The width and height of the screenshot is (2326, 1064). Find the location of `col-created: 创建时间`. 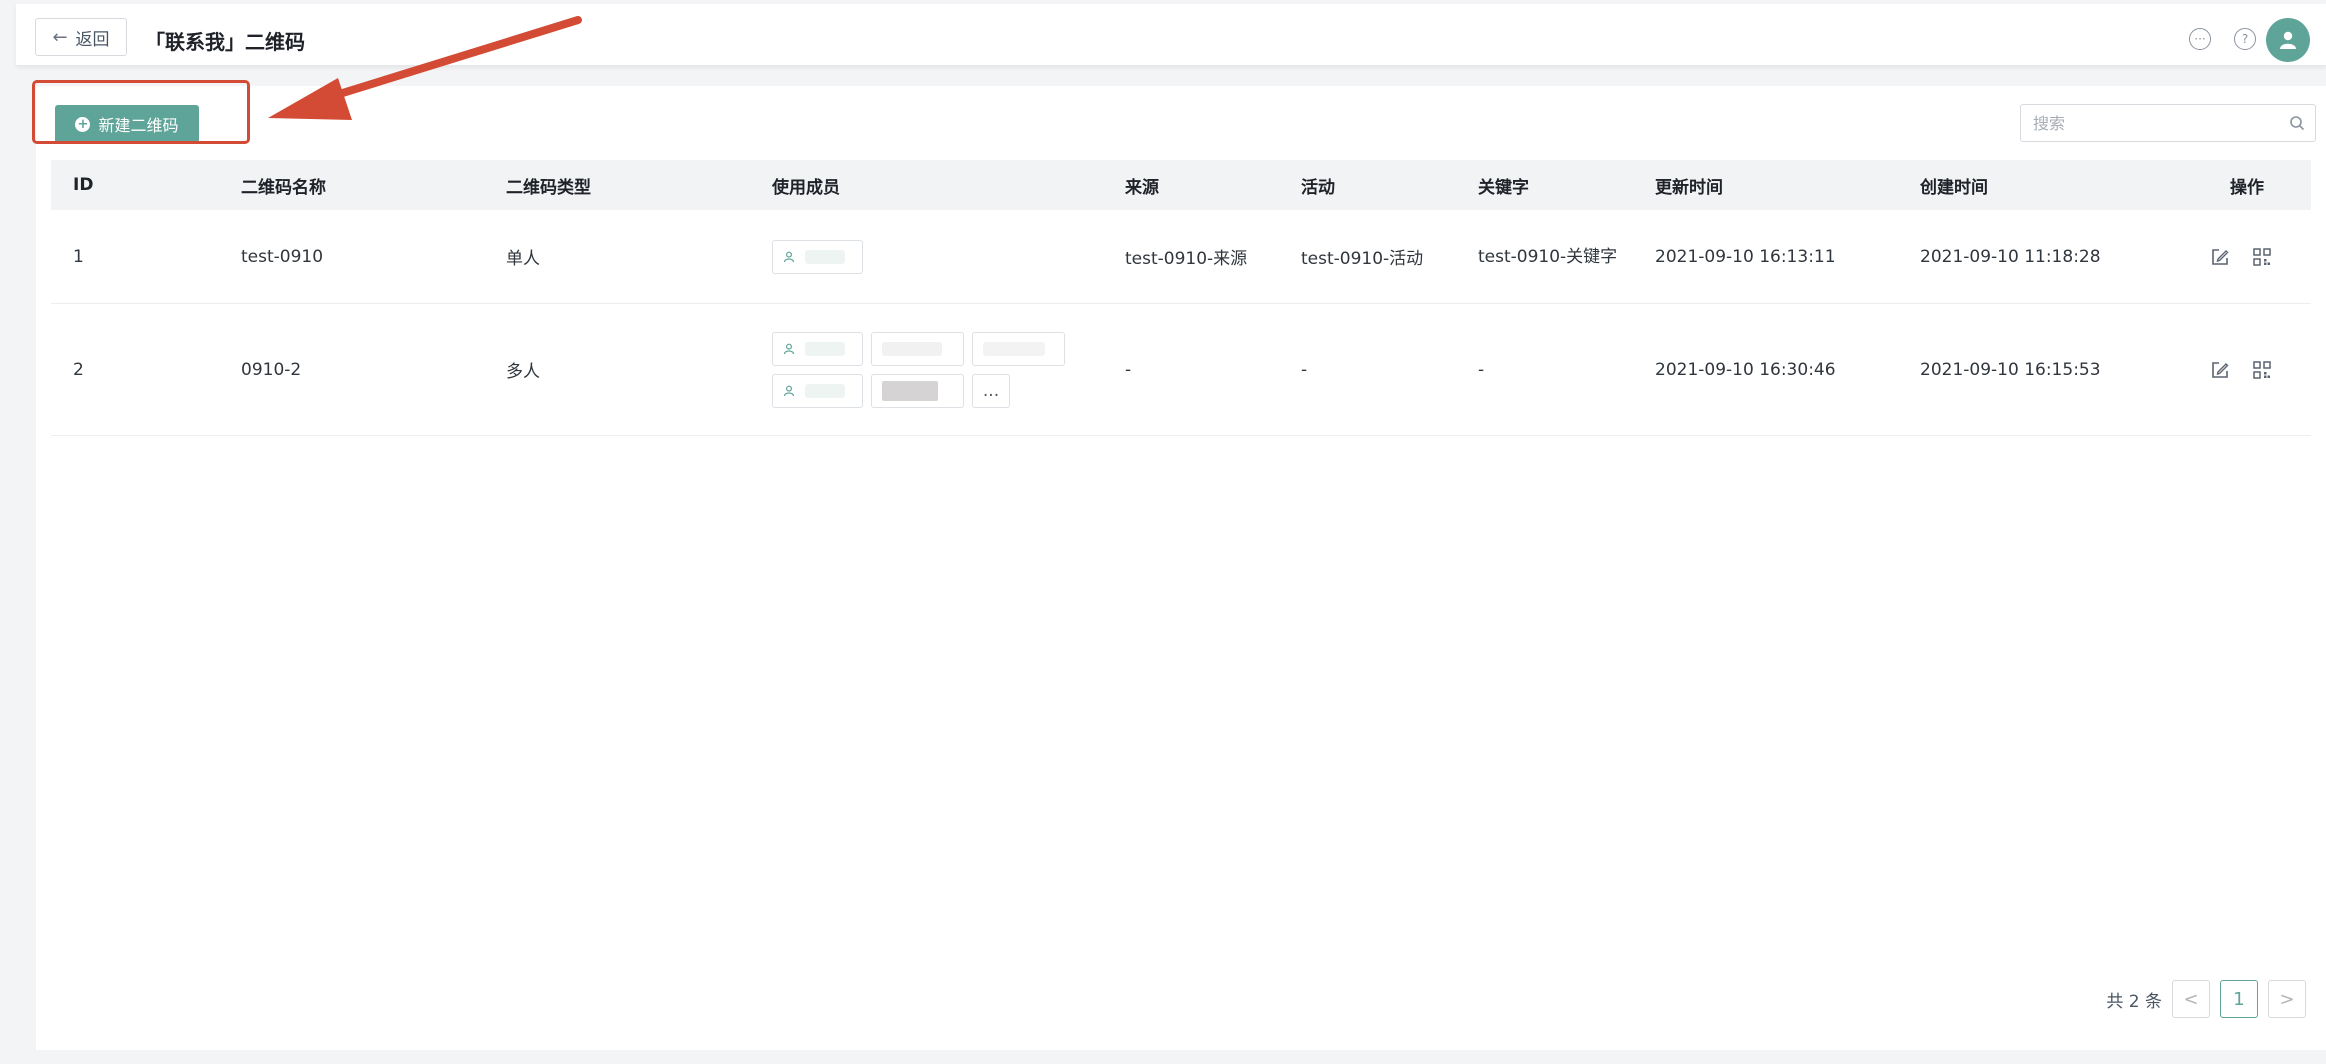

col-created: 创建时间 is located at coordinates (1954, 187).